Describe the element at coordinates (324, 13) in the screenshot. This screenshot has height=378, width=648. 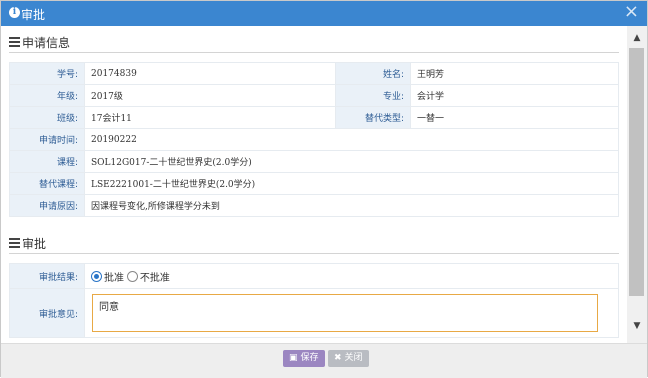
I see `dialog-titlebar: i 审批 ×` at that location.